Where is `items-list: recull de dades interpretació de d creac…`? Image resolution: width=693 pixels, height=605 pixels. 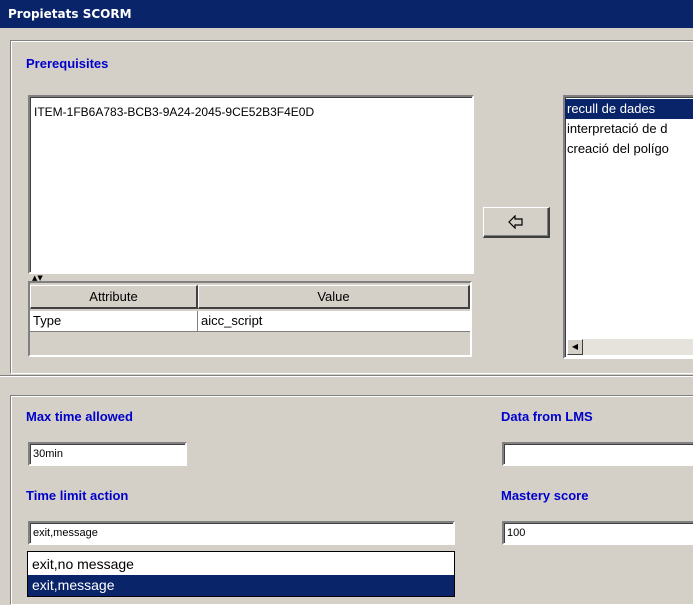
items-list: recull de dades interpretació de d creac… is located at coordinates (628, 227).